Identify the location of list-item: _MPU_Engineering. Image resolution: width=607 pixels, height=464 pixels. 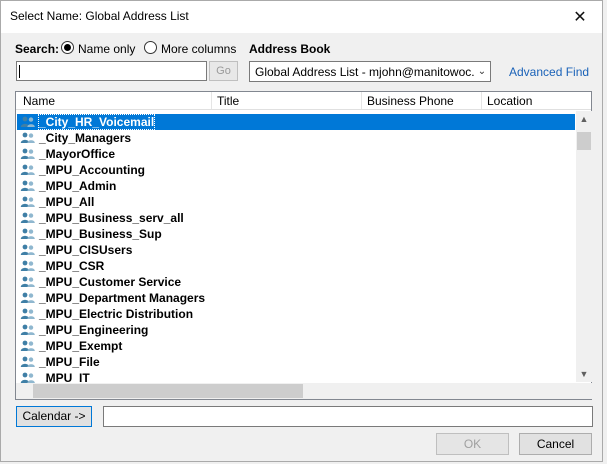
(296, 330).